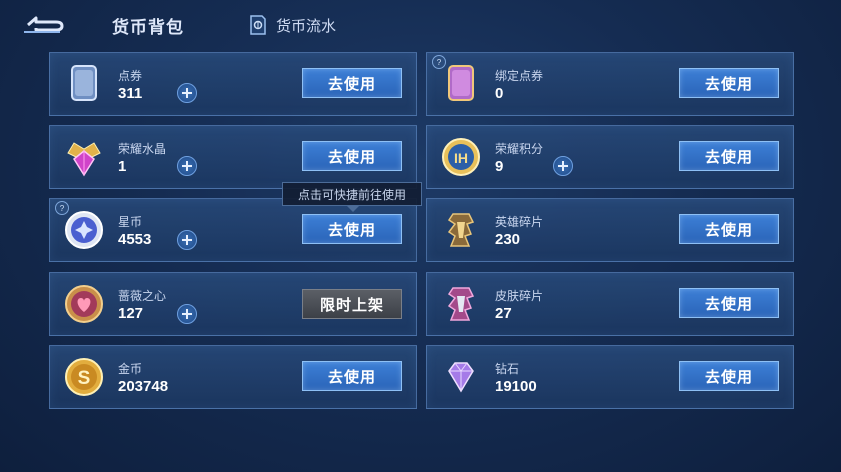 The width and height of the screenshot is (841, 472). What do you see at coordinates (499, 93) in the screenshot?
I see `currency-amount: 0` at bounding box center [499, 93].